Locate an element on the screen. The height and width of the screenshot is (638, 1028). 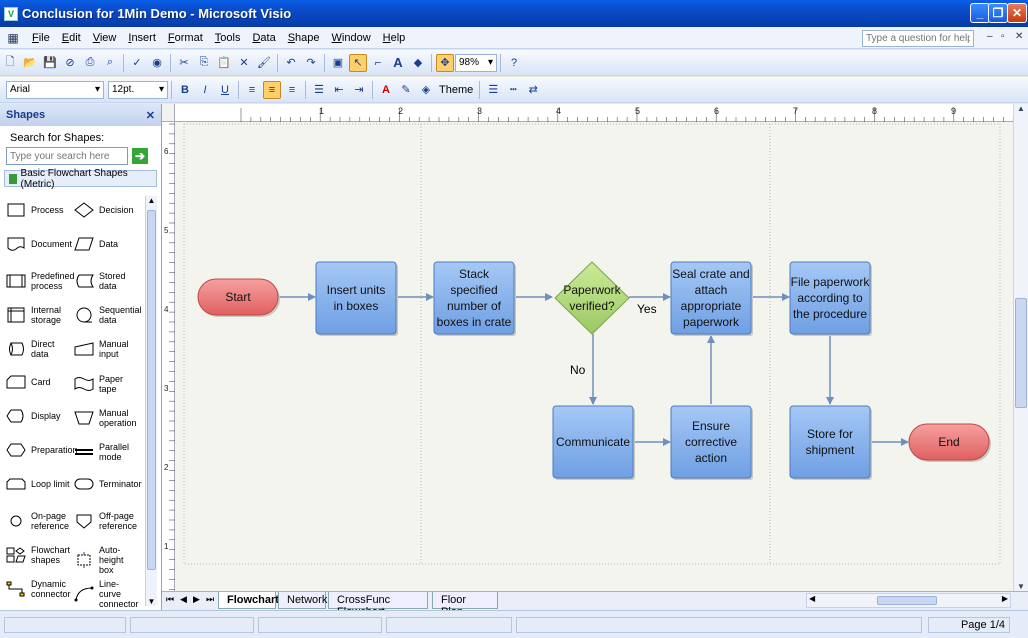
font-select: Arial ▾ is located at coordinates (55, 89).